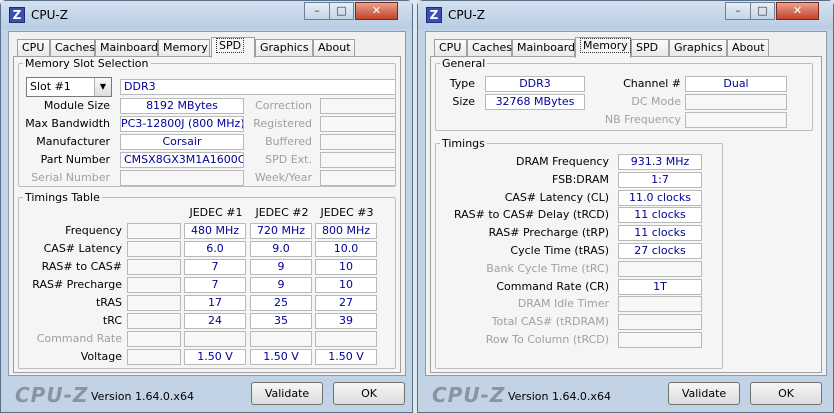  What do you see at coordinates (77, 284) in the screenshot?
I see `ras-precharge-label: RAS# Precharge` at bounding box center [77, 284].